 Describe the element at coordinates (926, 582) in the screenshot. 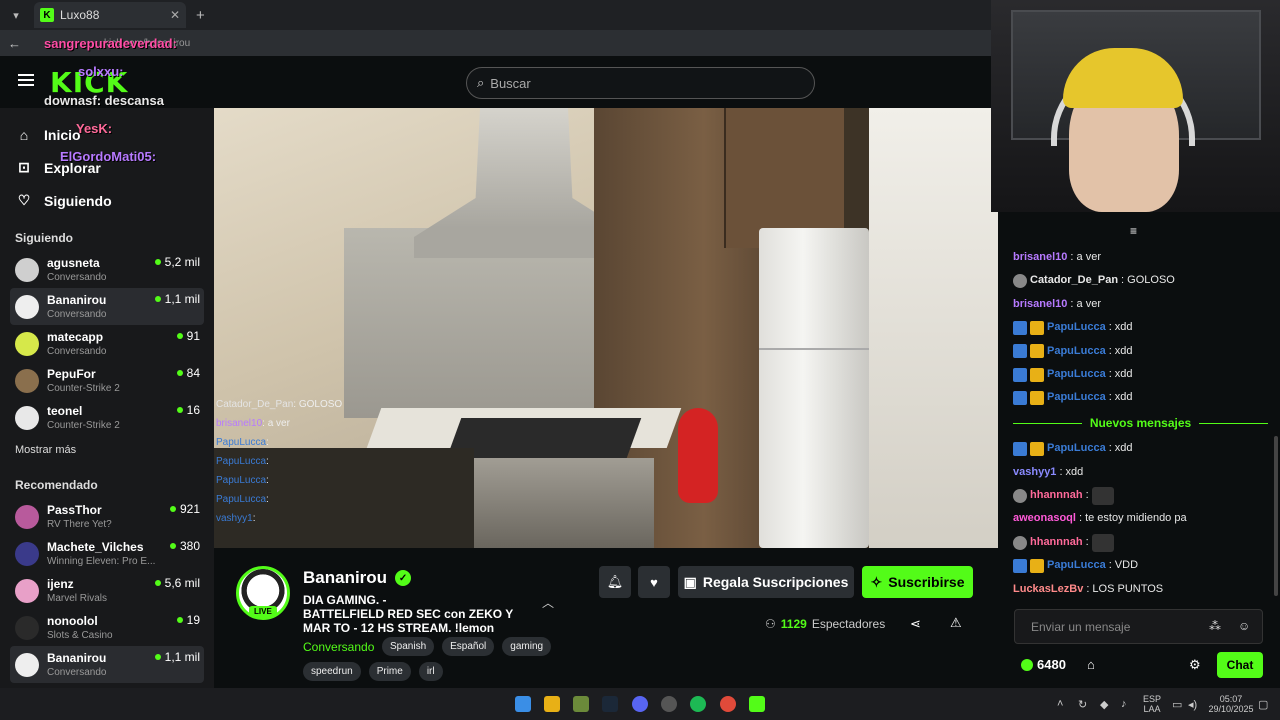

I see `subscribe-label: Suscribirse` at that location.